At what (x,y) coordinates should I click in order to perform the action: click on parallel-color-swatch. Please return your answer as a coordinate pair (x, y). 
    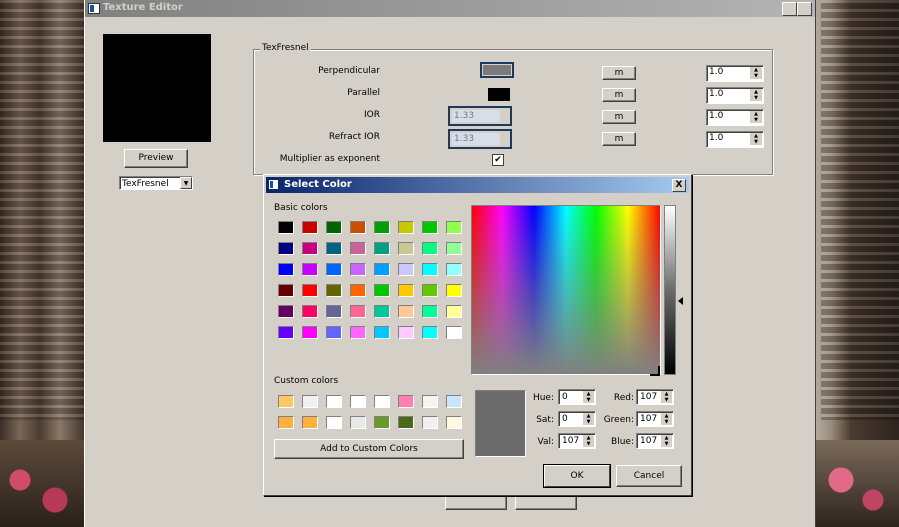
    Looking at the image, I should click on (499, 94).